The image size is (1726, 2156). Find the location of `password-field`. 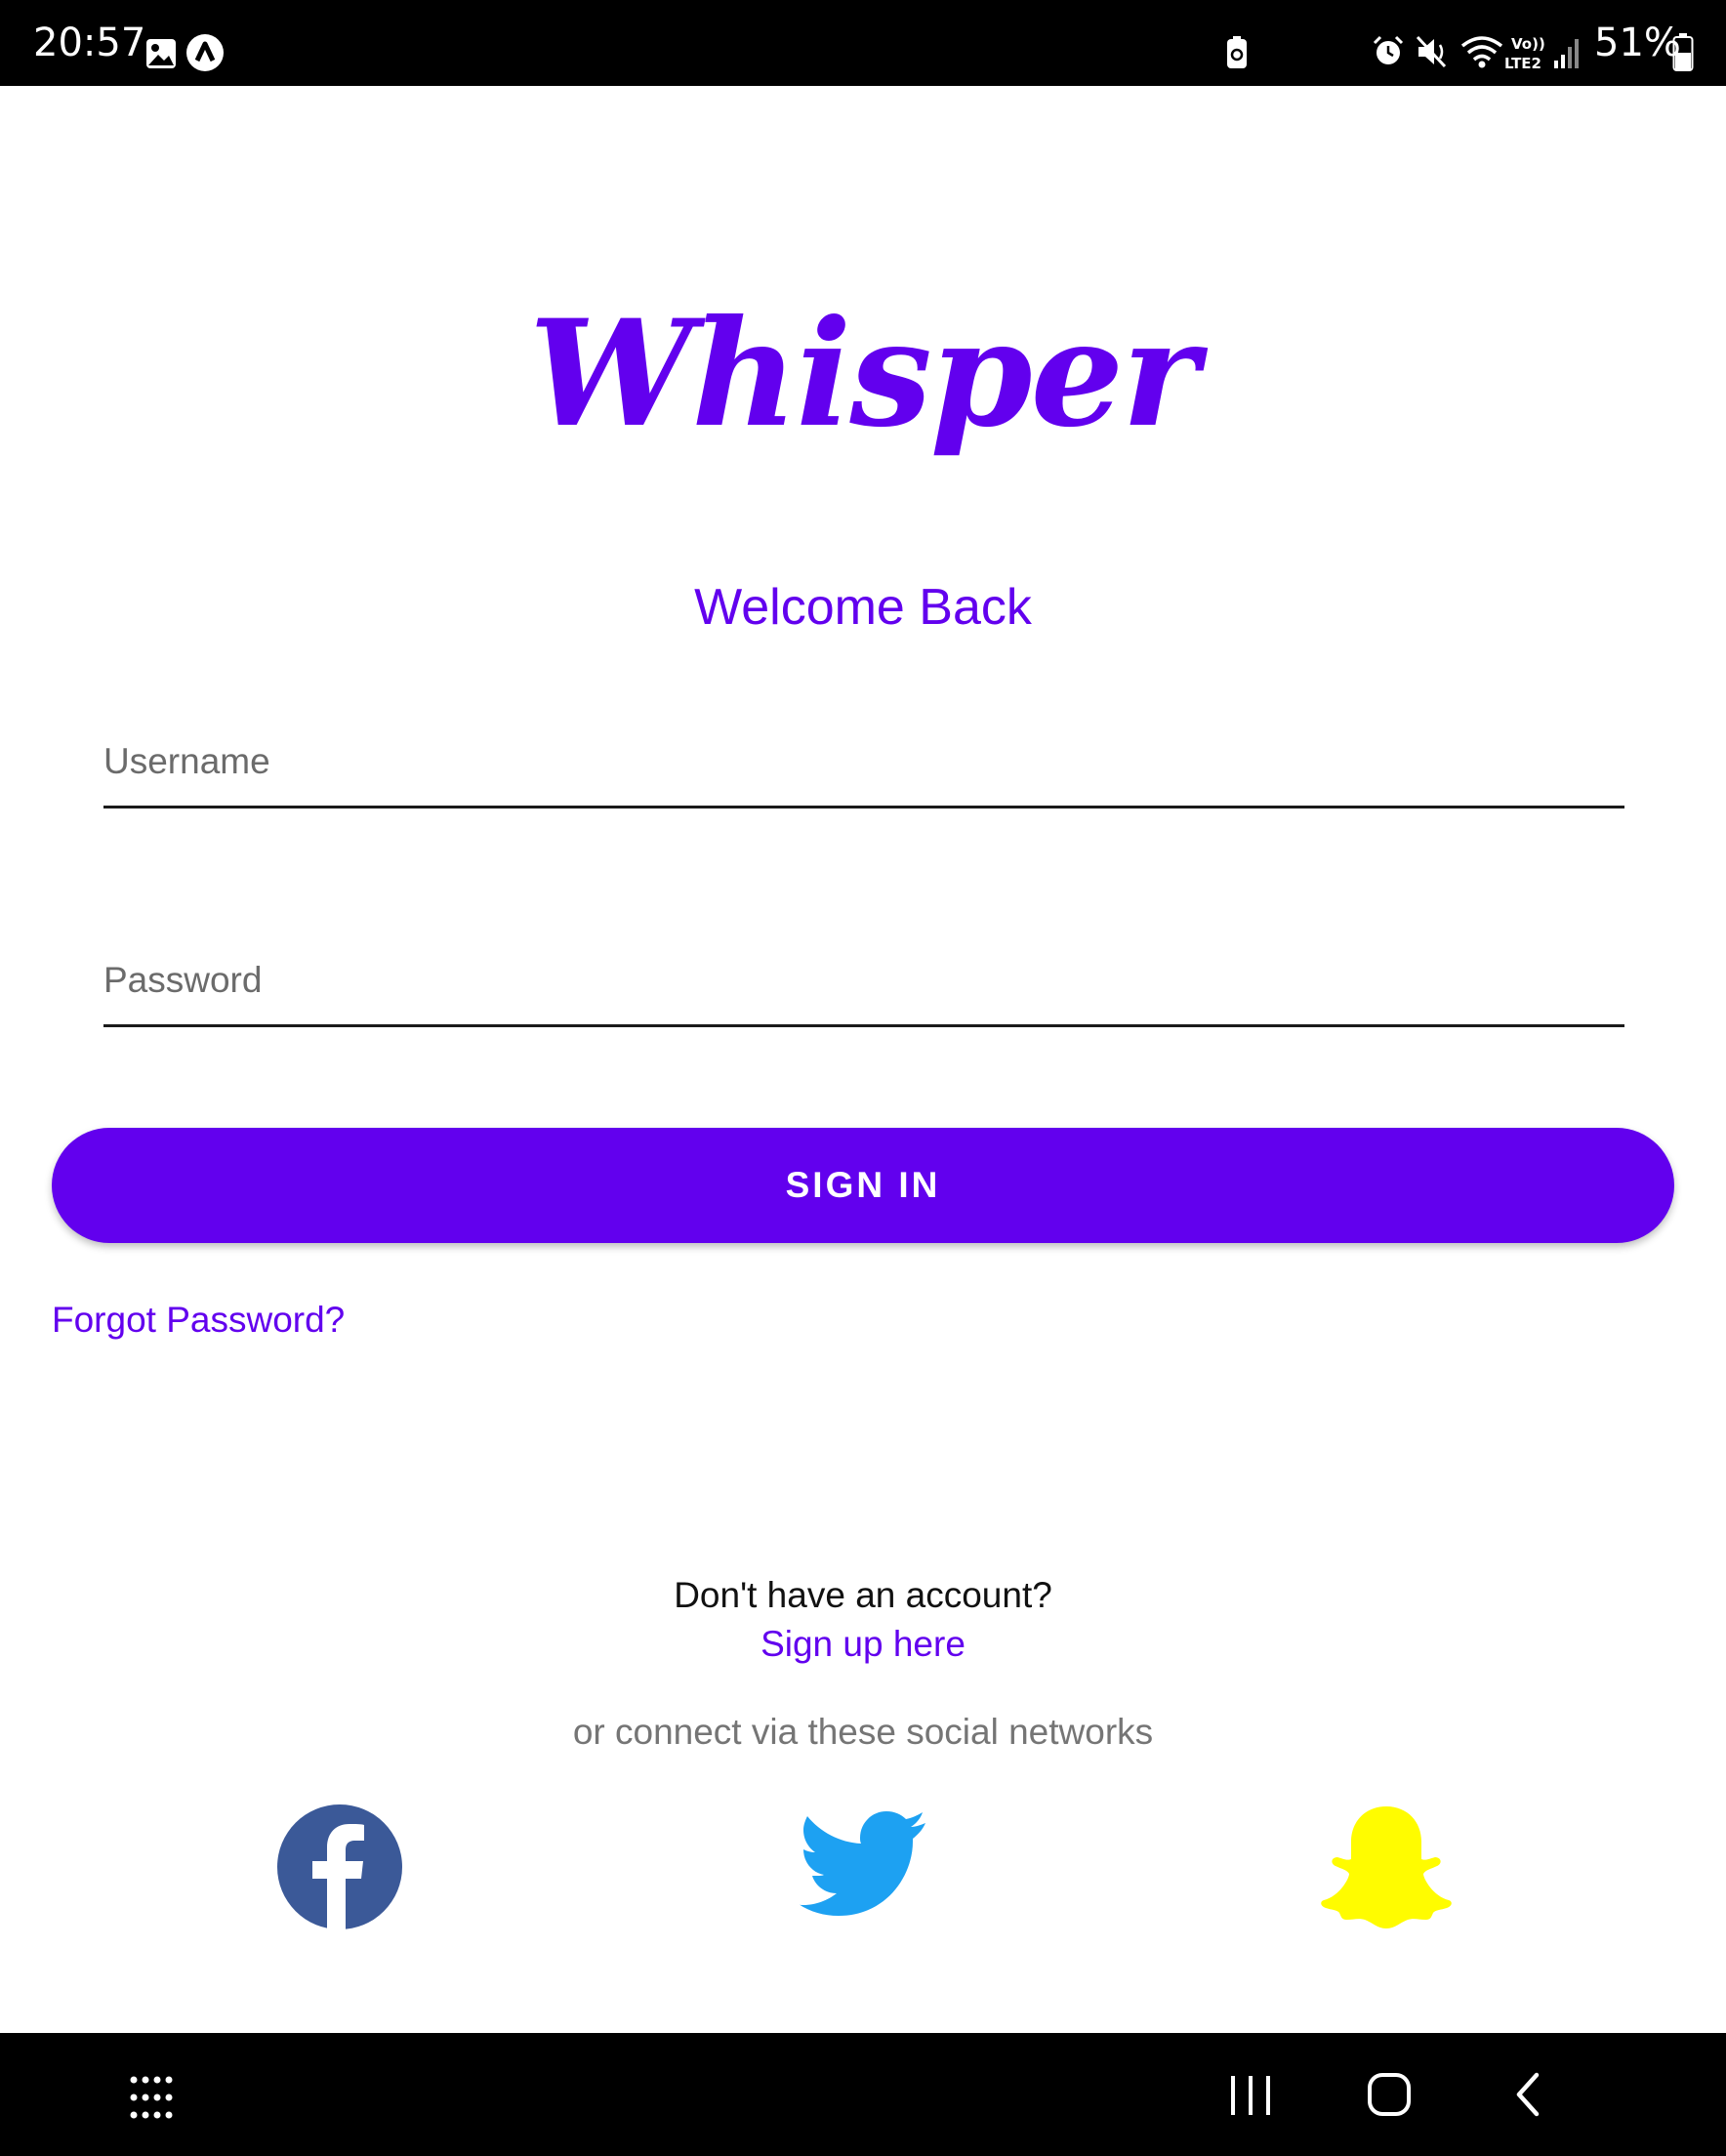

password-field is located at coordinates (863, 977).